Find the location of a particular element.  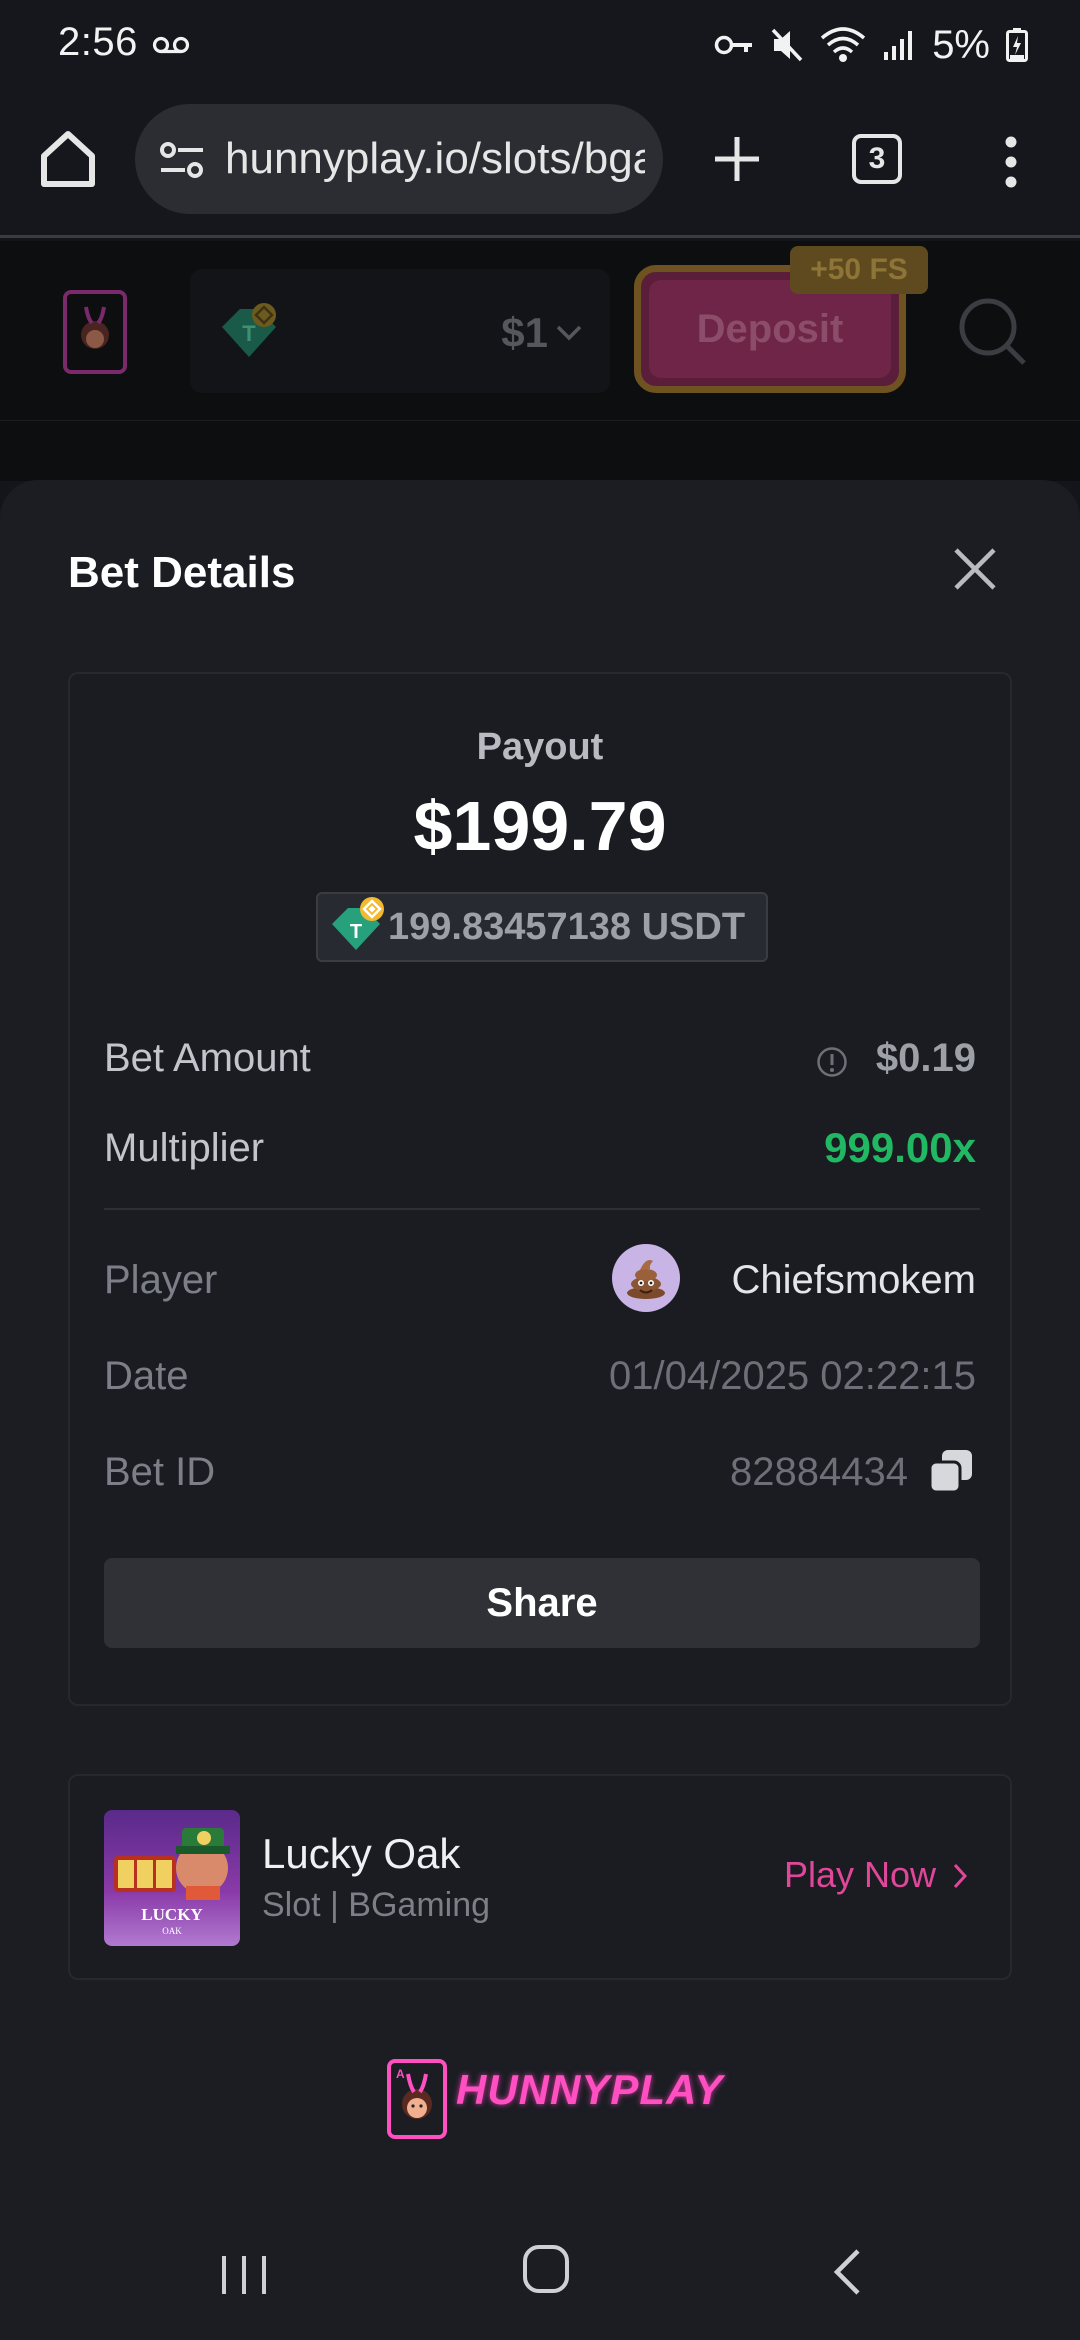

balance-selector: T $1 is located at coordinates (400, 331).